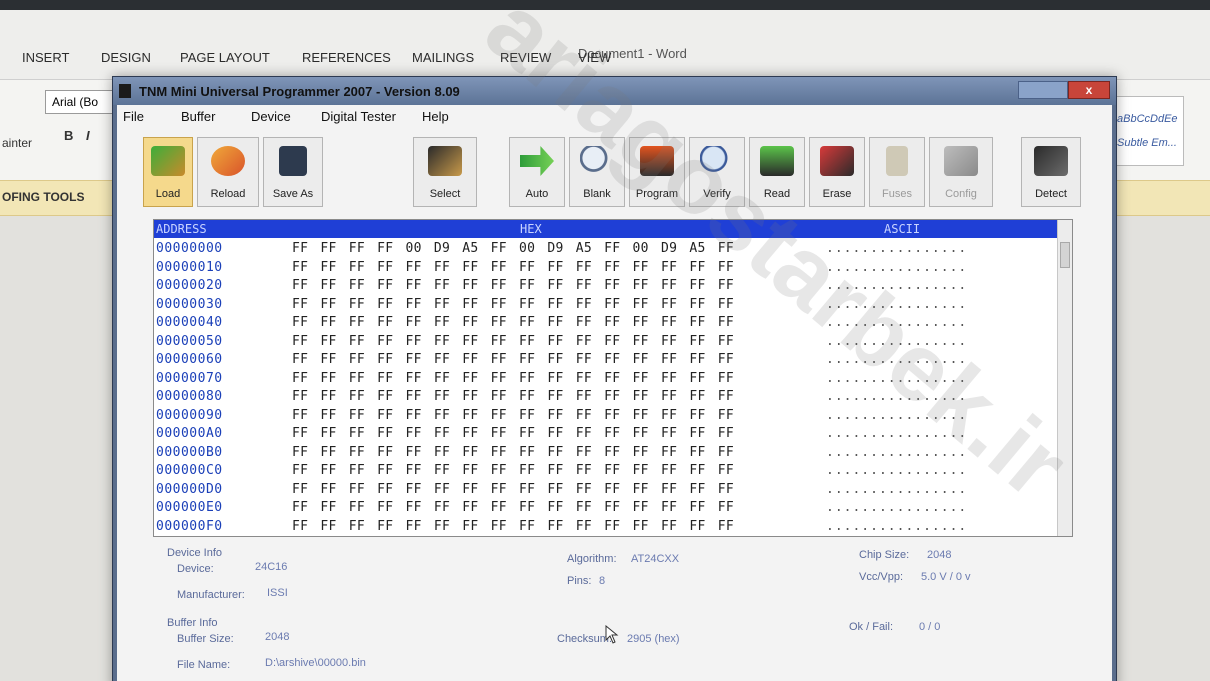 Image resolution: width=1210 pixels, height=681 pixels. I want to click on reload-button: Reload, so click(228, 172).